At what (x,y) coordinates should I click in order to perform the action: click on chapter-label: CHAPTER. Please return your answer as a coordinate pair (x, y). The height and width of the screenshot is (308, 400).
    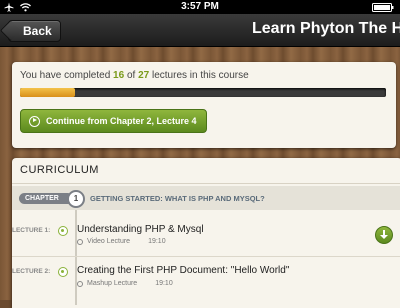
    Looking at the image, I should click on (46, 198).